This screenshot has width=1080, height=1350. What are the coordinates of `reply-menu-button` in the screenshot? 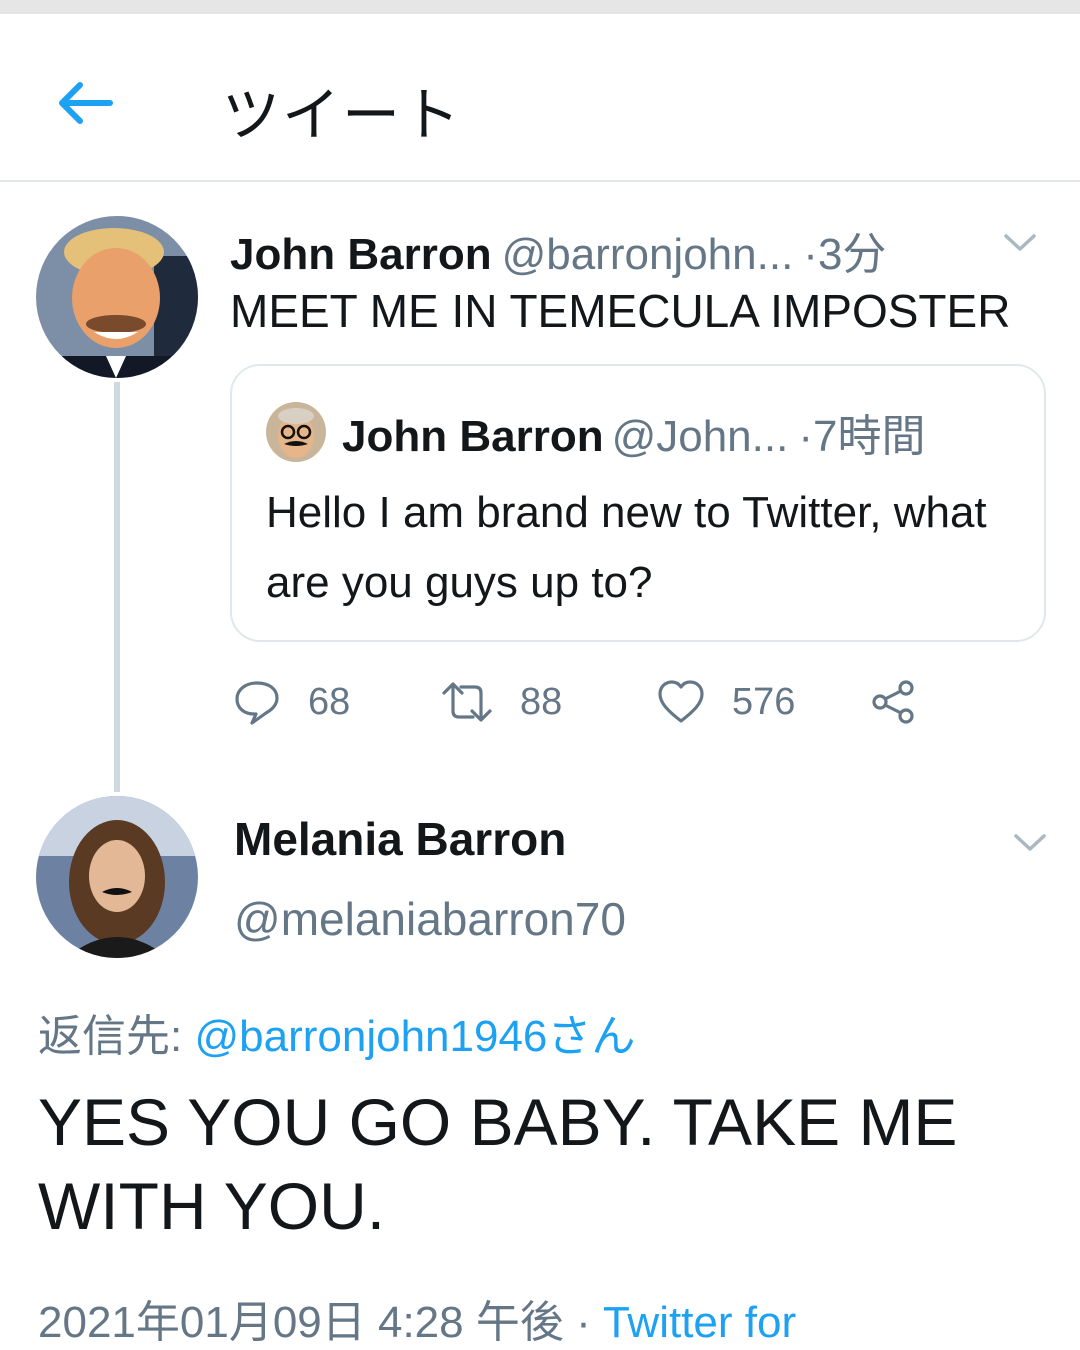 It's located at (1030, 842).